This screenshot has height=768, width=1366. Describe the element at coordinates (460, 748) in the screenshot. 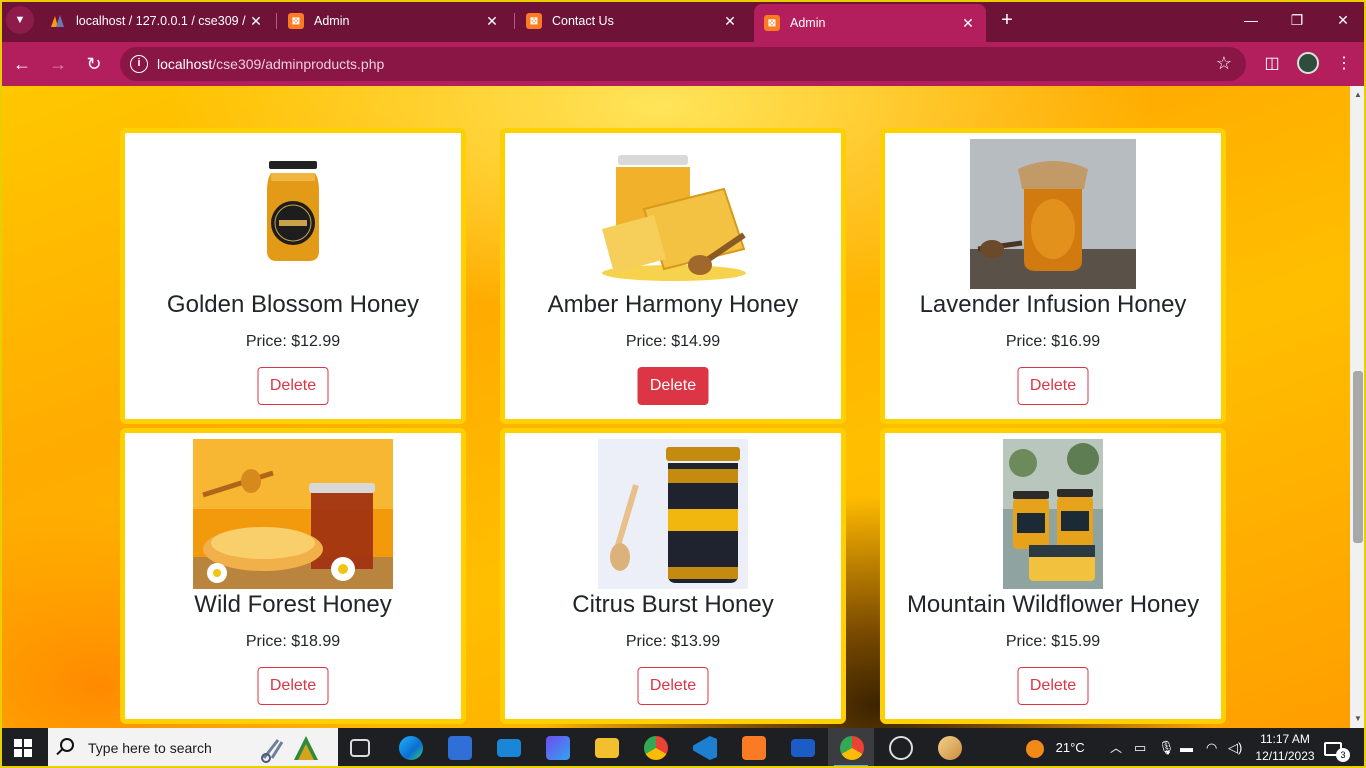

I see `microsoft-store-icon` at that location.